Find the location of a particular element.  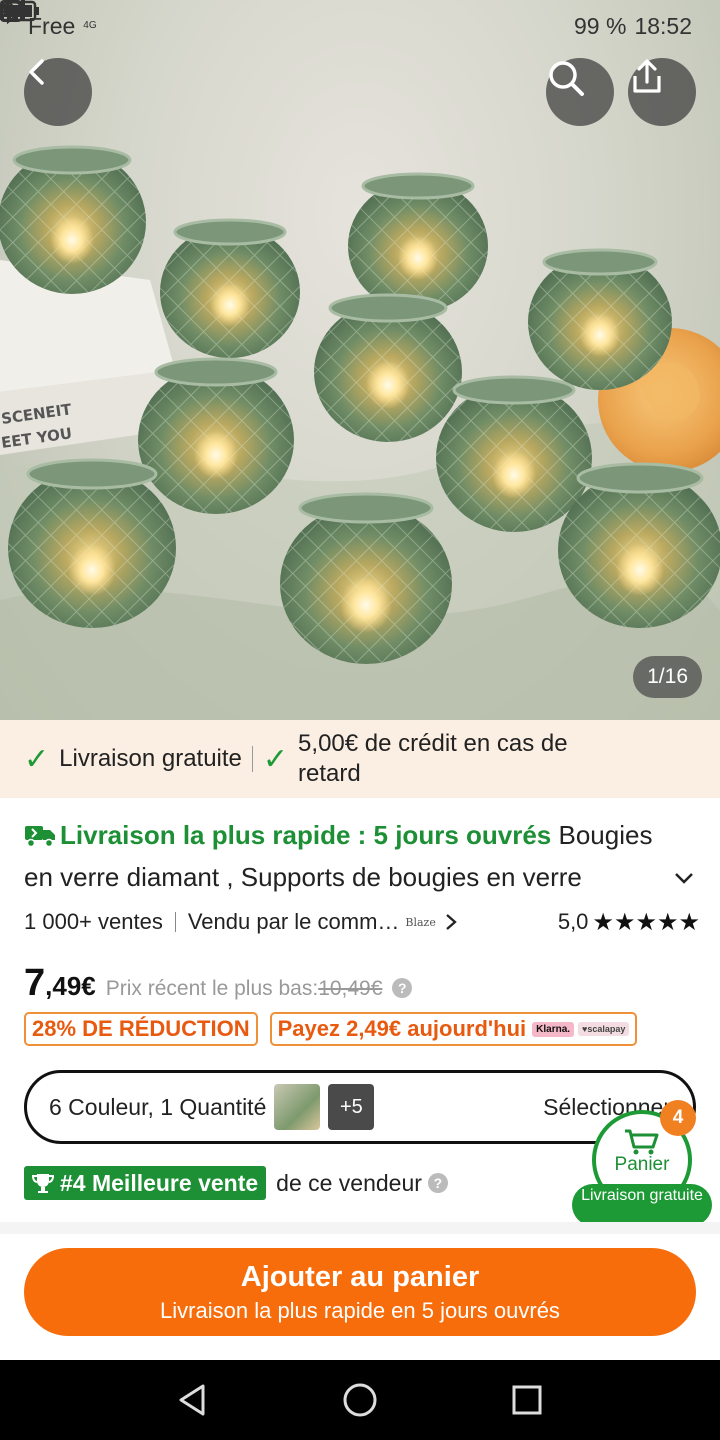

search-icon is located at coordinates (566, 78).